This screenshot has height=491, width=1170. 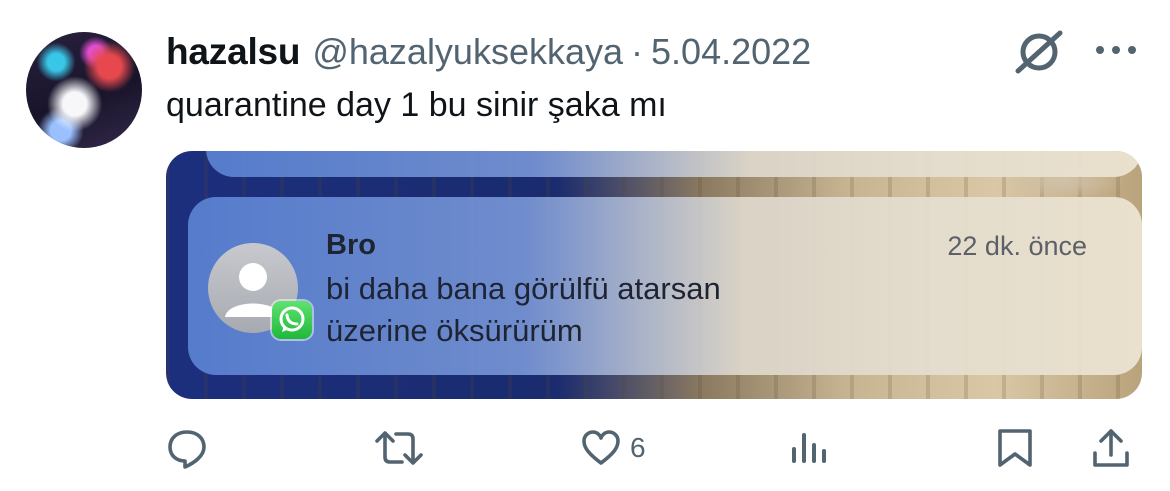 What do you see at coordinates (1039, 52) in the screenshot?
I see `grok-icon` at bounding box center [1039, 52].